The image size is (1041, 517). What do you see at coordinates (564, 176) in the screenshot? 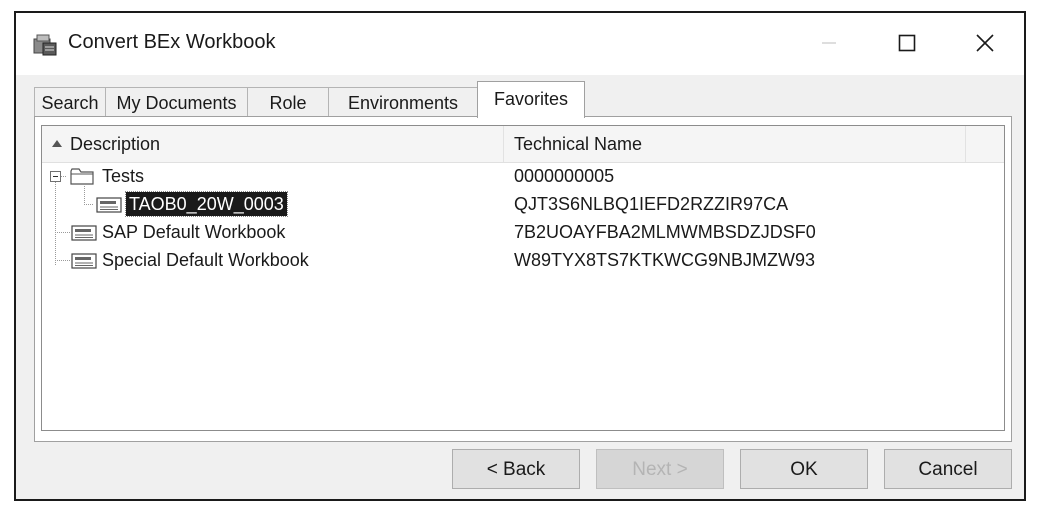
I see `technical-name-cell: 0000000005` at bounding box center [564, 176].